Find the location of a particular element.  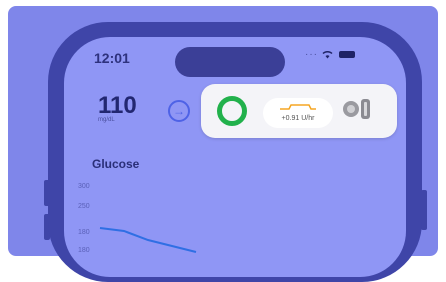

basal-rate-pill: +0.91 U/hr is located at coordinates (298, 113).